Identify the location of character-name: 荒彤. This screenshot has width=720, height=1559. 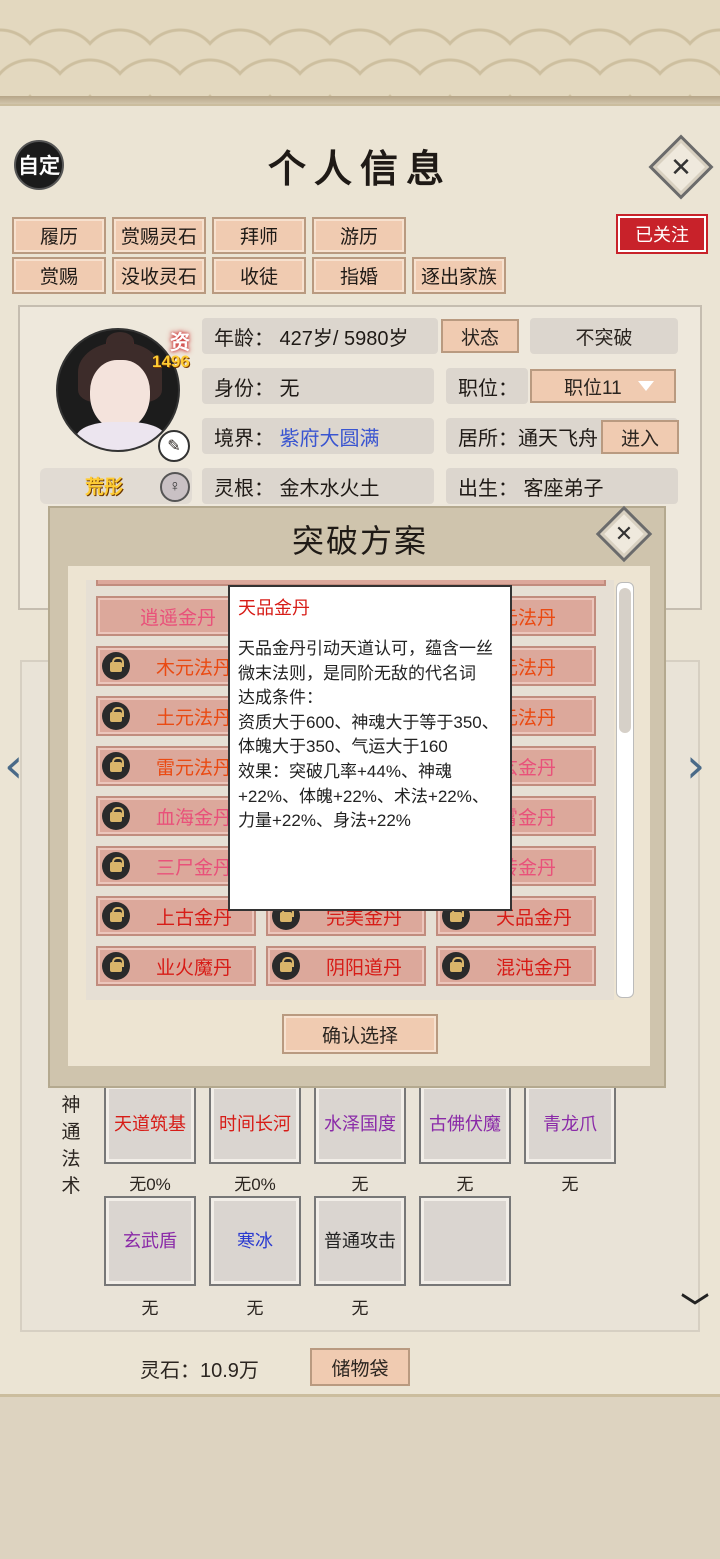
(103, 487).